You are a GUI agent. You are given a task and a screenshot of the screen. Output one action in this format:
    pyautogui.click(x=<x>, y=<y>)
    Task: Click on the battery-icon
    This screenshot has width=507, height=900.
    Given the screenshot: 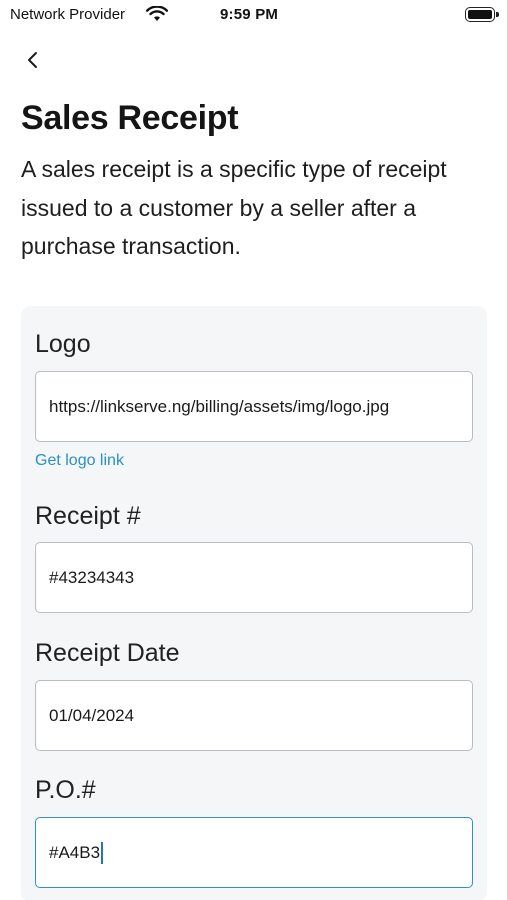 What is the action you would take?
    pyautogui.click(x=482, y=14)
    